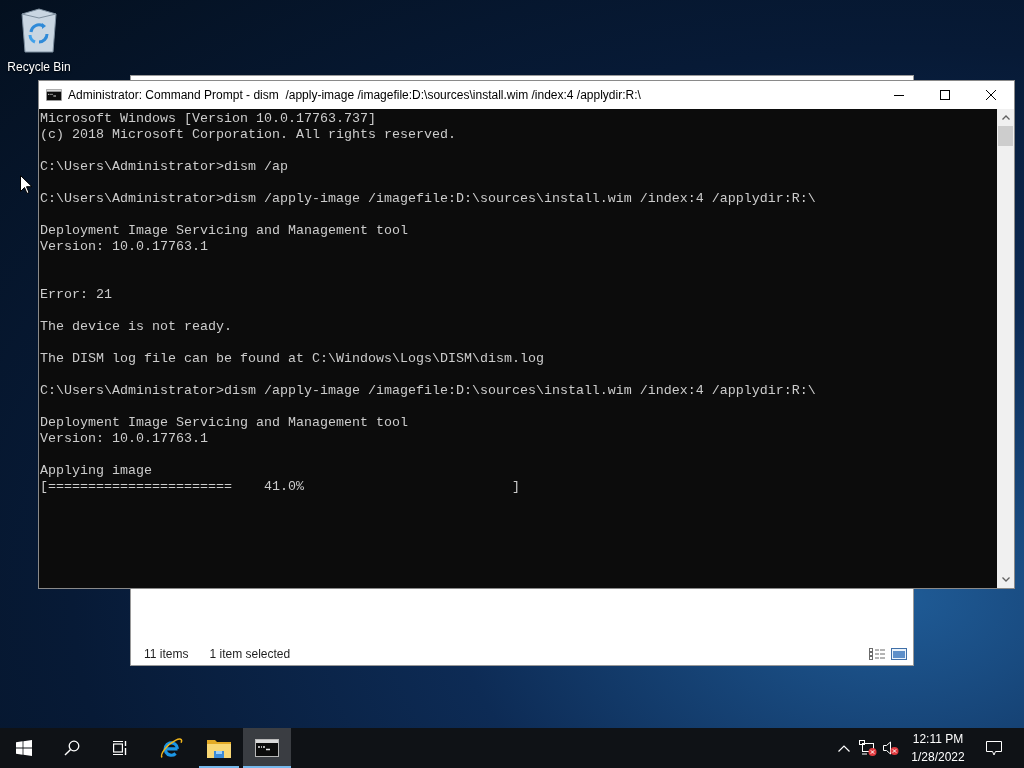 This screenshot has width=1024, height=768. I want to click on close-icon, so click(991, 95).